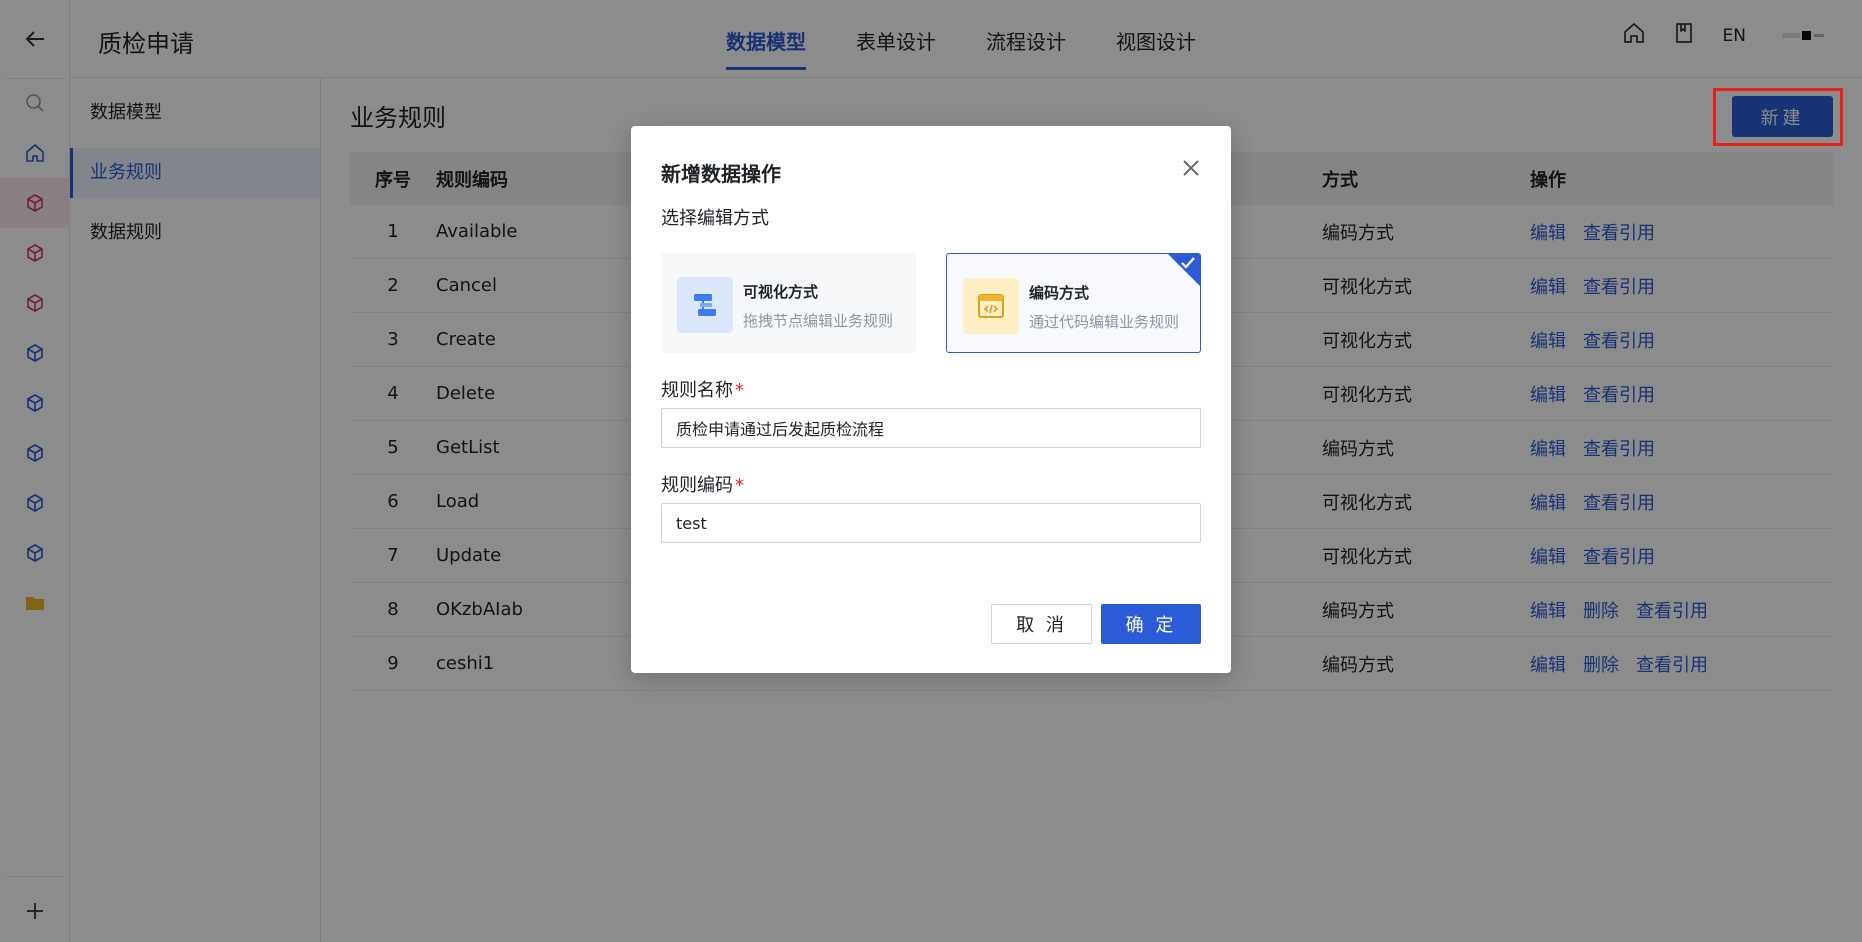  What do you see at coordinates (931, 523) in the screenshot?
I see `rule-code-input` at bounding box center [931, 523].